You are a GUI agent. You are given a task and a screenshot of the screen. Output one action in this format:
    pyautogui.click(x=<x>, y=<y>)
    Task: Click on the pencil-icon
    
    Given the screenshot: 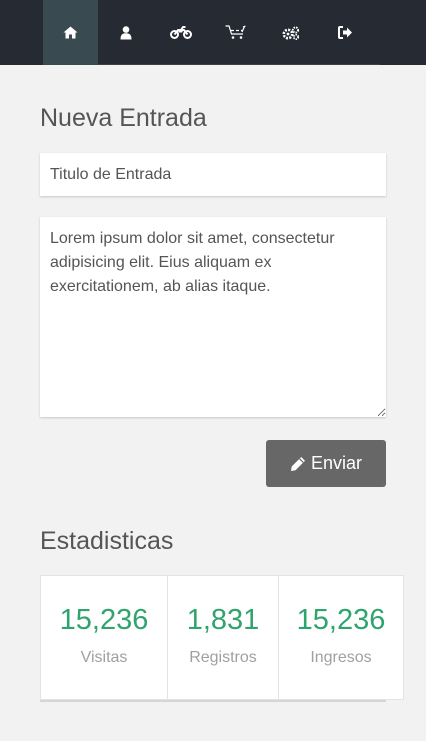 What is the action you would take?
    pyautogui.click(x=297, y=463)
    